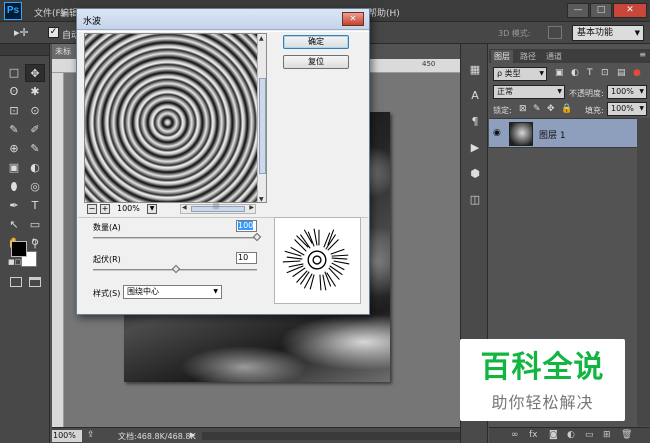 This screenshot has width=650, height=443. What do you see at coordinates (19, 249) in the screenshot?
I see `foreground-color-swatch` at bounding box center [19, 249].